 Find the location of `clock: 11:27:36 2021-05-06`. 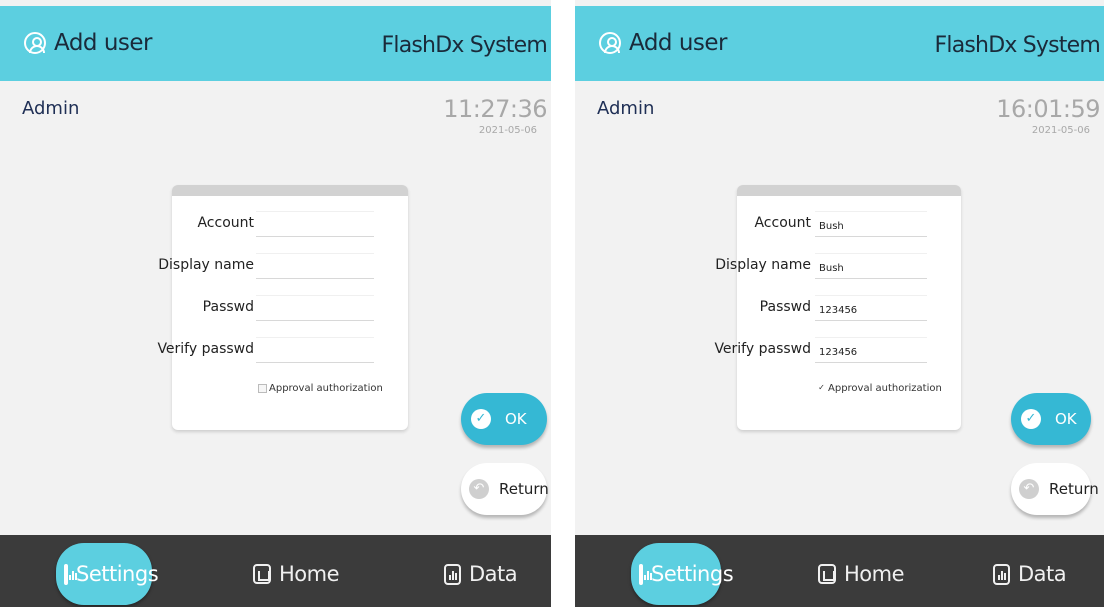

clock: 11:27:36 2021-05-06 is located at coordinates (495, 115).